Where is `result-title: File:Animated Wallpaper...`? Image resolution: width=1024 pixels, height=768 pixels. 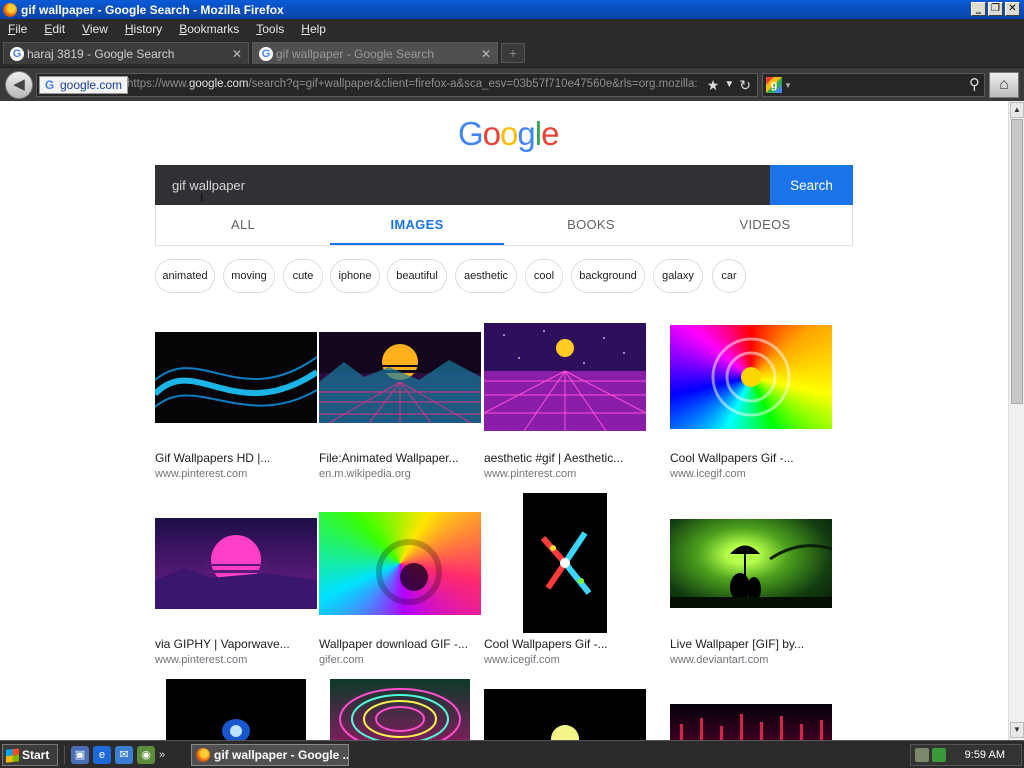 result-title: File:Animated Wallpaper... is located at coordinates (389, 458).